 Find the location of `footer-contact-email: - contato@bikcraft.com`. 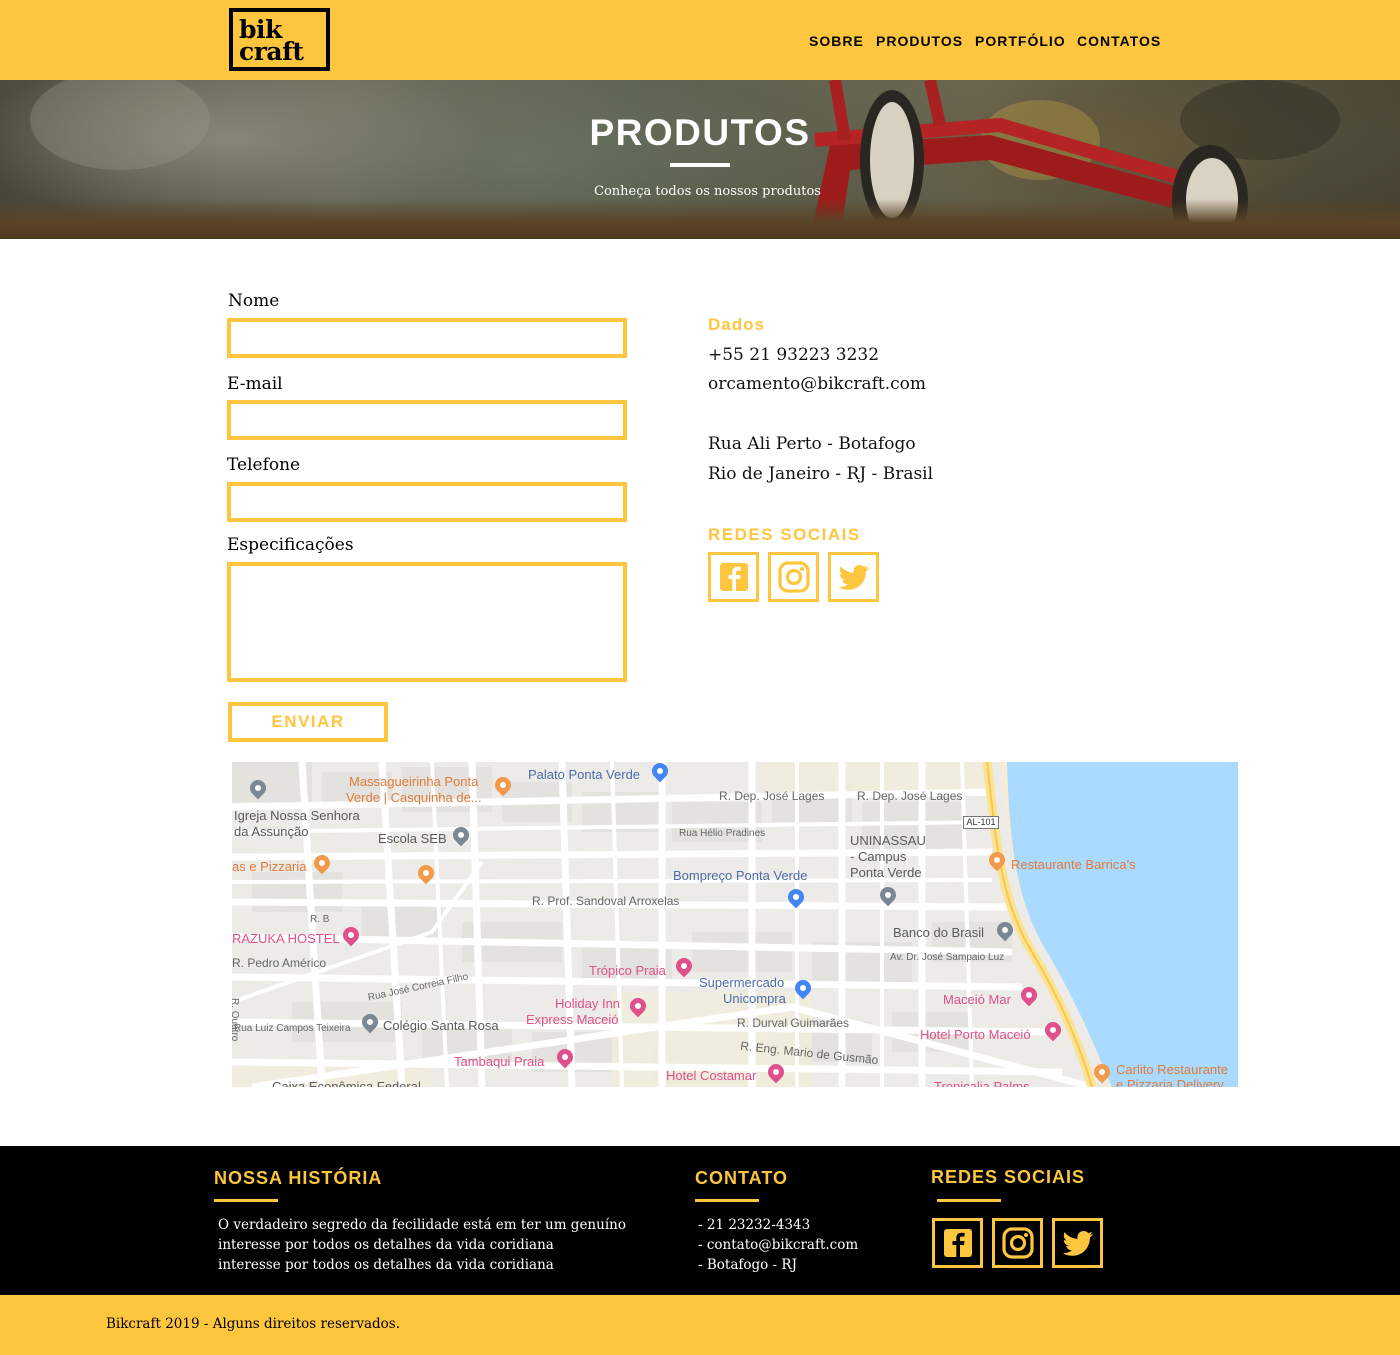

footer-contact-email: - contato@bikcraft.com is located at coordinates (778, 1245).